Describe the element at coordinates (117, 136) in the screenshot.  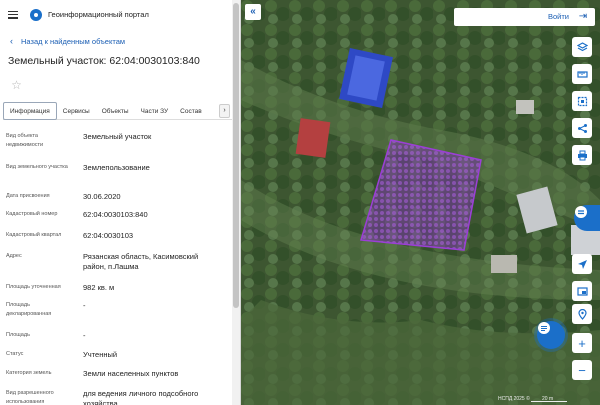
I see `attribute-value: Земельный участок` at that location.